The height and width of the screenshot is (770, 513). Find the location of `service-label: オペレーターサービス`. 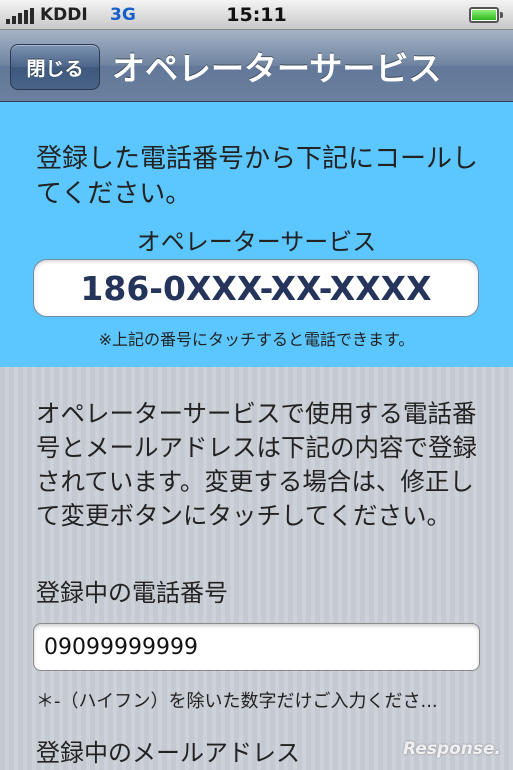

service-label: オペレーターサービス is located at coordinates (256, 242).